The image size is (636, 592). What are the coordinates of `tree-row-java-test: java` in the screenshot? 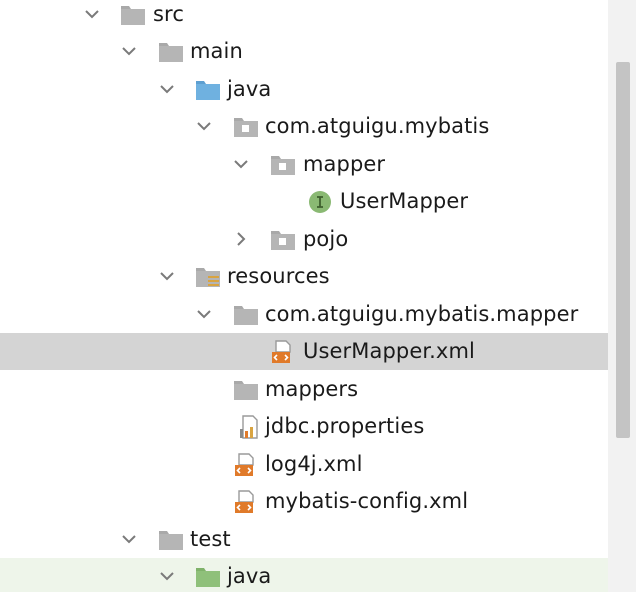 It's located at (318, 575).